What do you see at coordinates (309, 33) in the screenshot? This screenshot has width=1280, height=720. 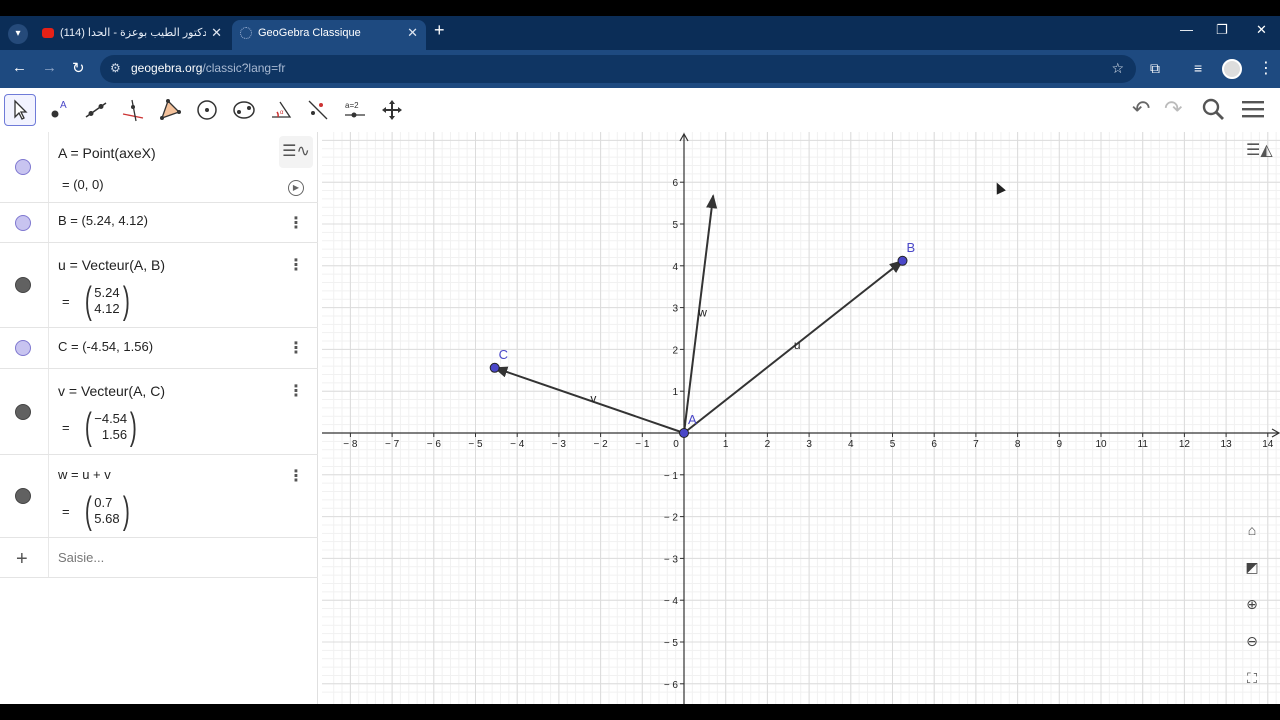 I see `tab-title: GeoGebra Classique` at bounding box center [309, 33].